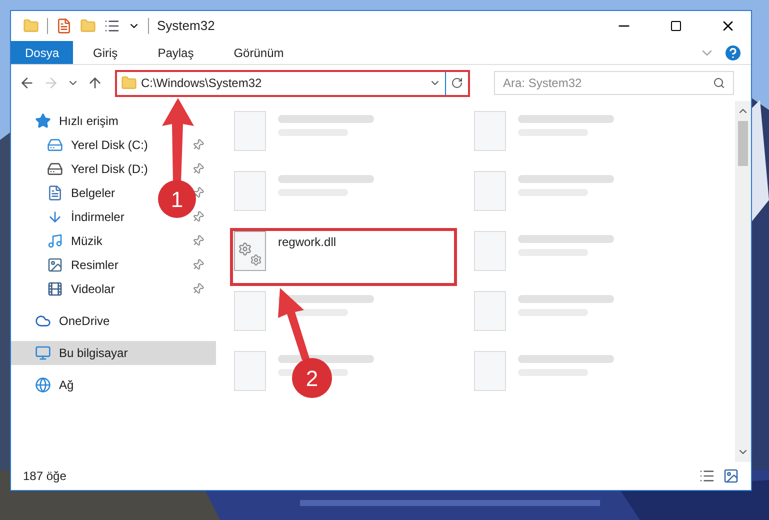 The image size is (769, 520). Describe the element at coordinates (707, 476) in the screenshot. I see `details-view-icon` at that location.